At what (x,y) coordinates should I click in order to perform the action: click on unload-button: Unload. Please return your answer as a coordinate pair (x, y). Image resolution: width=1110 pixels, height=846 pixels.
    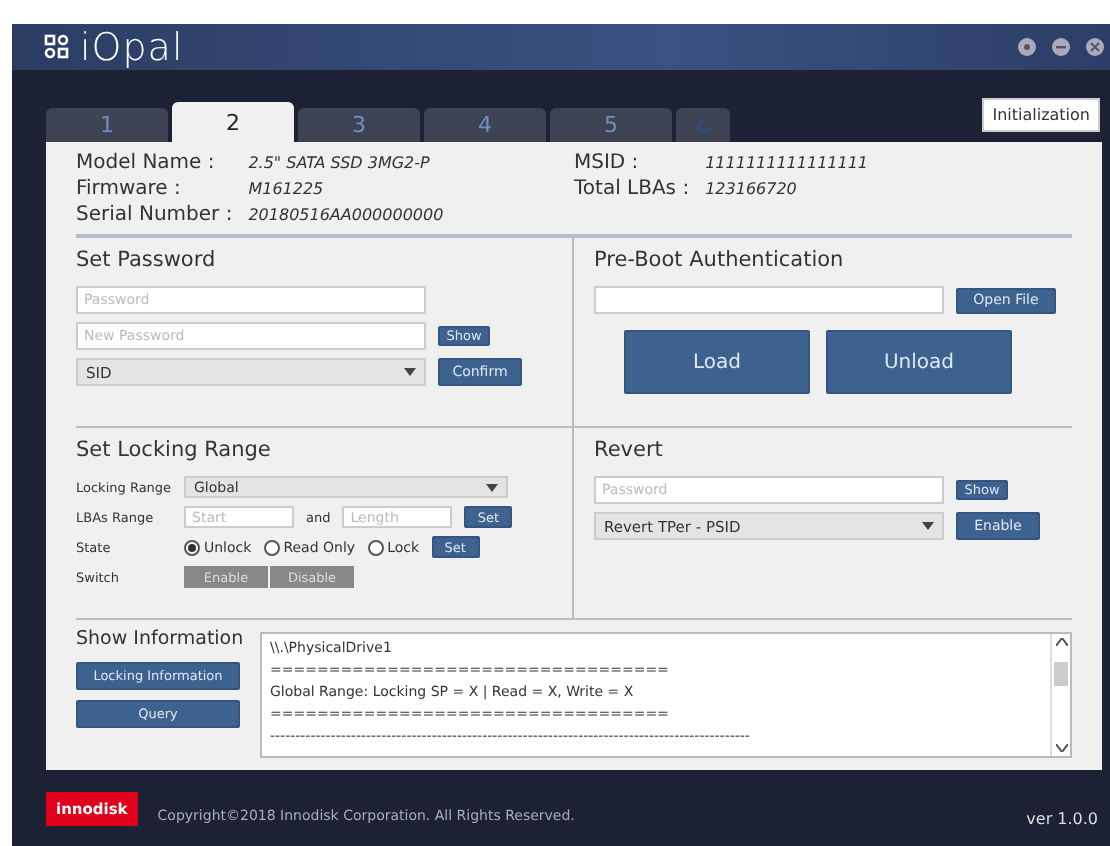
    Looking at the image, I should click on (919, 362).